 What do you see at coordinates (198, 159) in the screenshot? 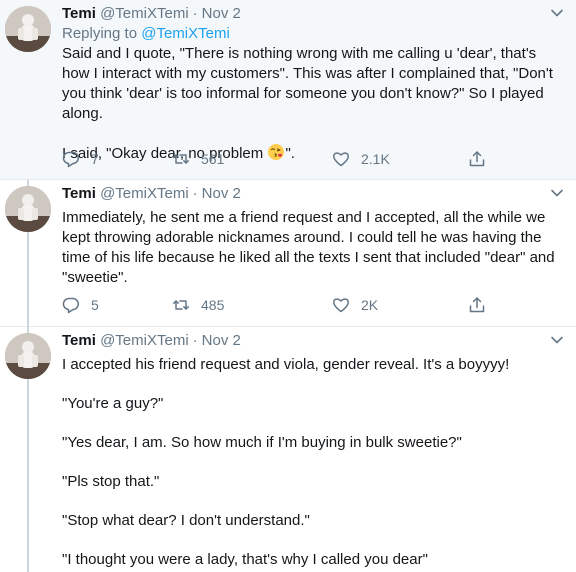
I see `retweet-button: 561` at bounding box center [198, 159].